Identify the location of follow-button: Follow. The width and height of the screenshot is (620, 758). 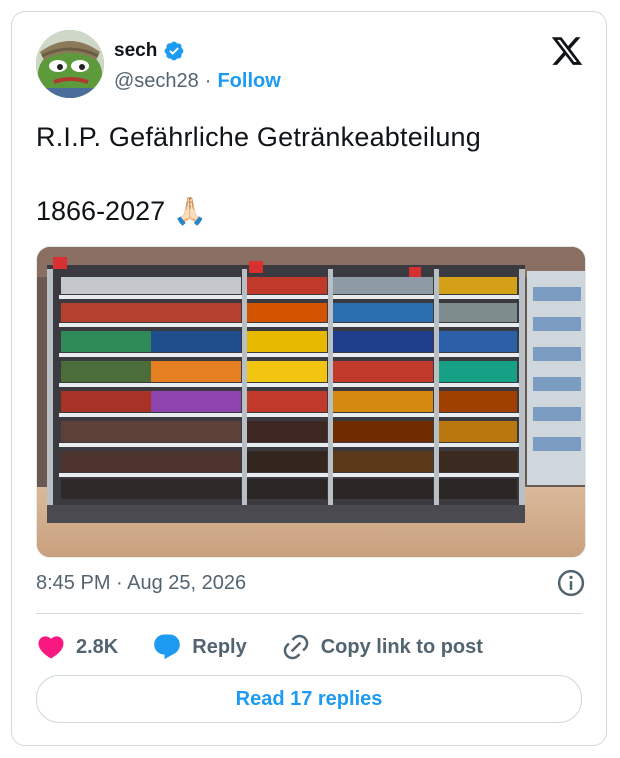
(248, 81).